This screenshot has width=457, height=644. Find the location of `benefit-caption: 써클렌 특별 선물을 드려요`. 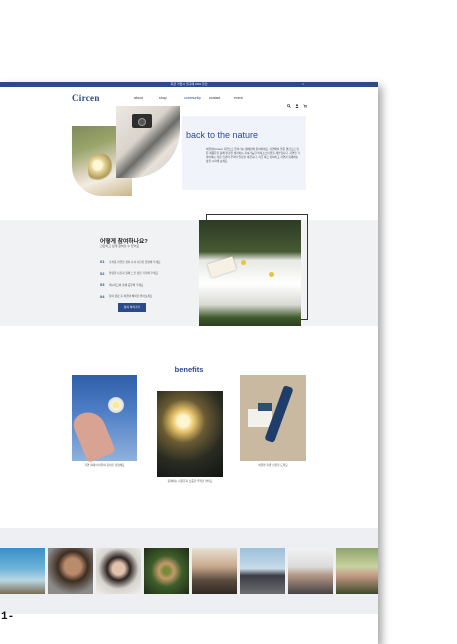

benefit-caption: 써클렌 특별 선물을 드려요 is located at coordinates (273, 465).